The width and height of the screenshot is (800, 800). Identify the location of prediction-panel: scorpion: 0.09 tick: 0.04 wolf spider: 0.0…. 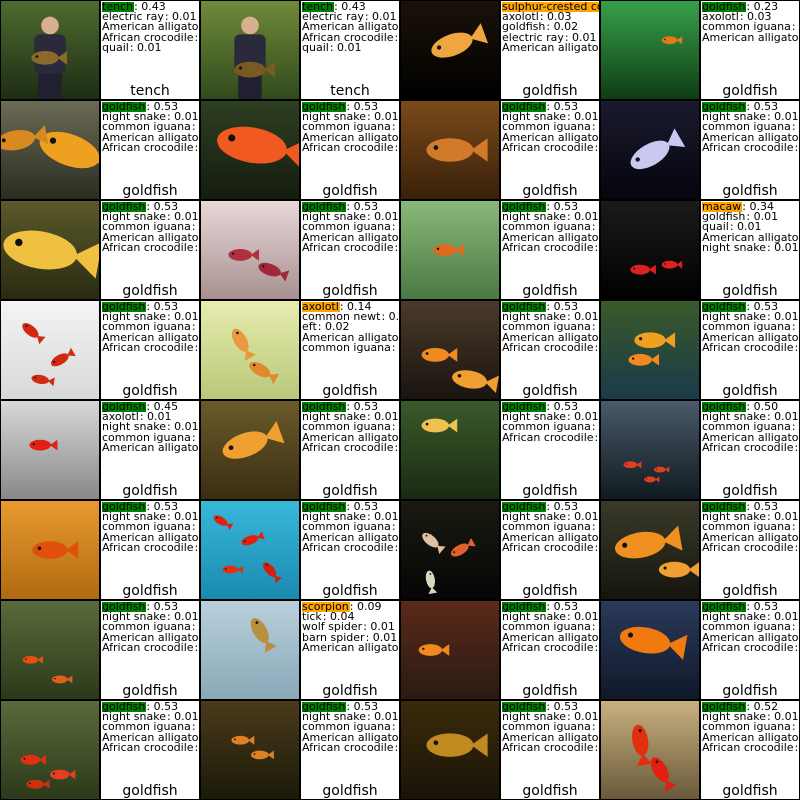
(350, 650).